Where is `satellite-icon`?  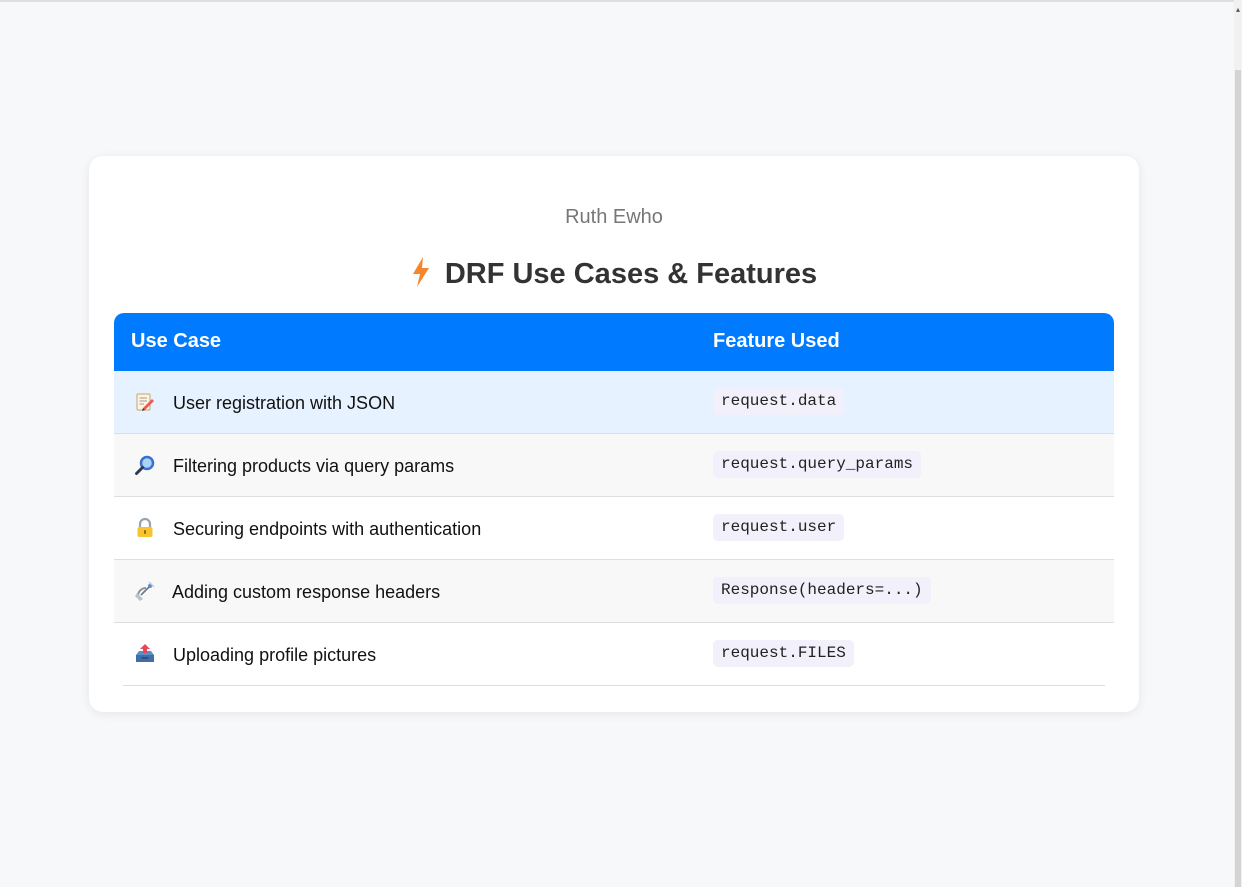 satellite-icon is located at coordinates (145, 591).